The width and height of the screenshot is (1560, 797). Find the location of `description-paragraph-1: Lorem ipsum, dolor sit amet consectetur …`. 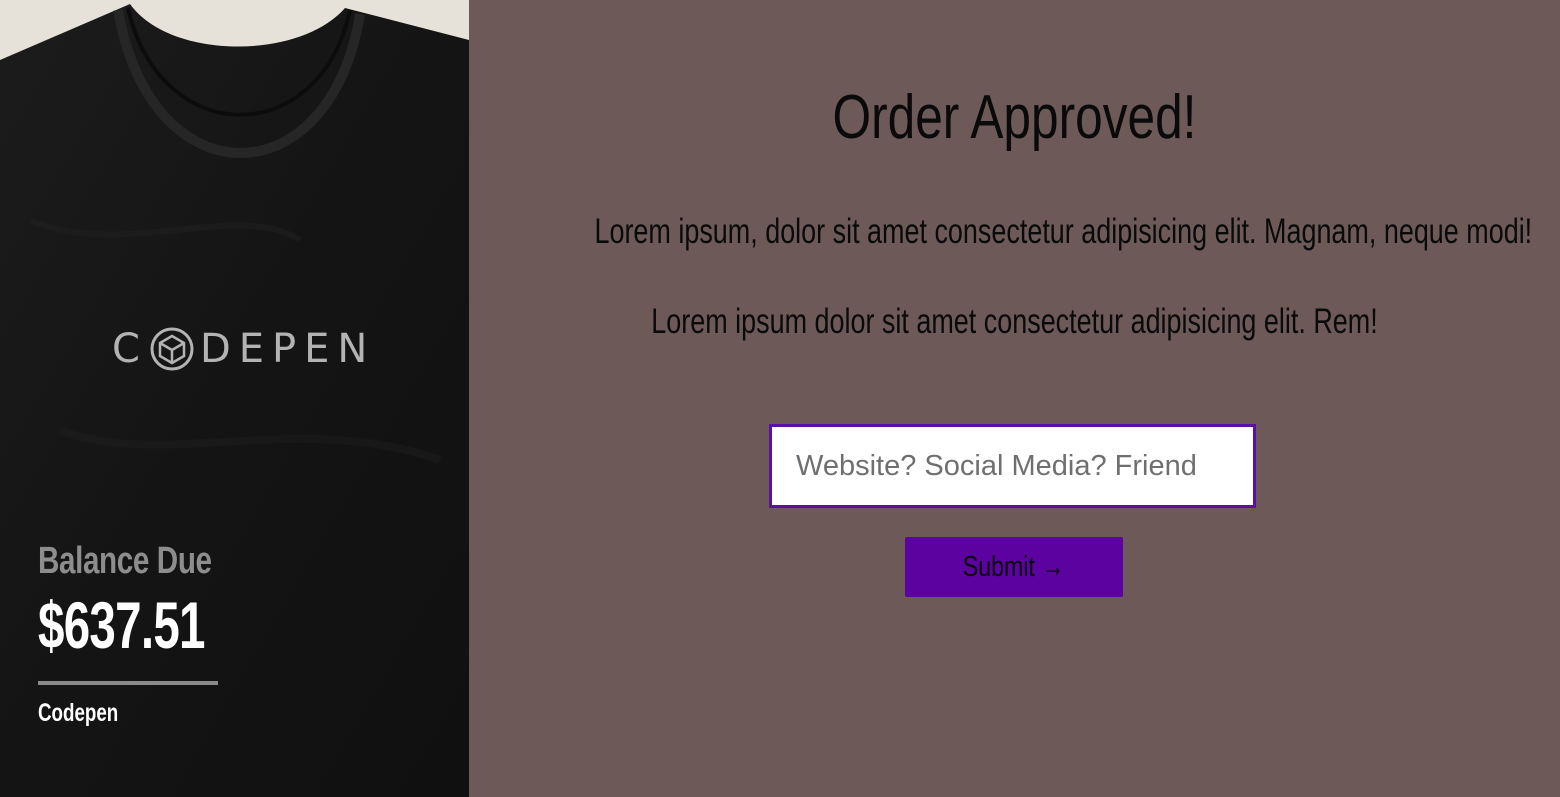

description-paragraph-1: Lorem ipsum, dolor sit amet consectetur … is located at coordinates (1063, 231).